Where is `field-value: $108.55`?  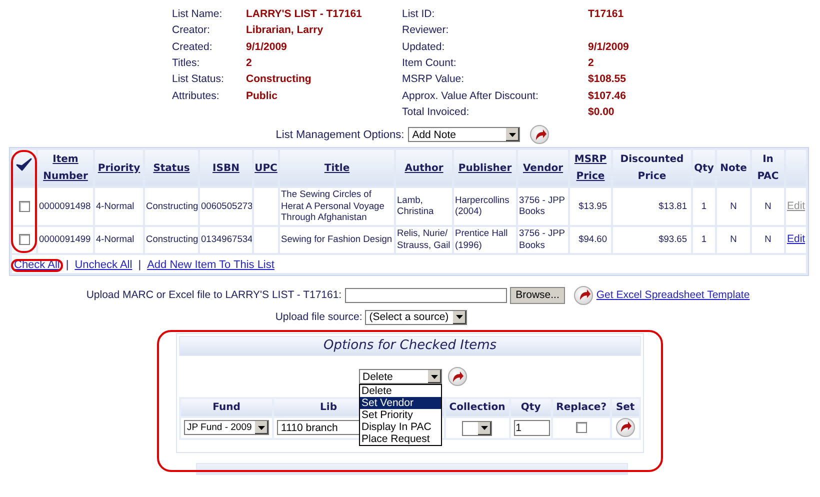 field-value: $108.55 is located at coordinates (607, 79).